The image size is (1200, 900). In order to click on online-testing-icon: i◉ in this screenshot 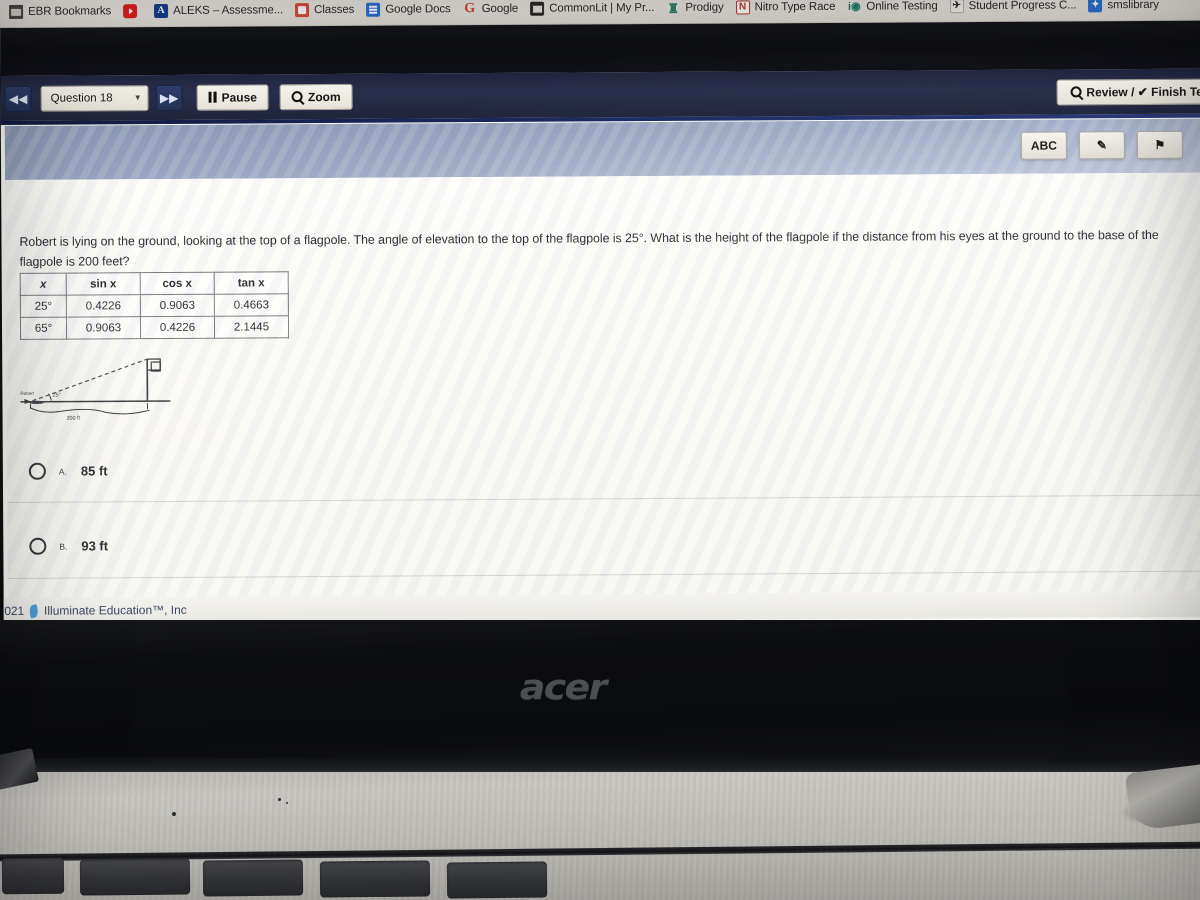, I will do `click(854, 6)`.